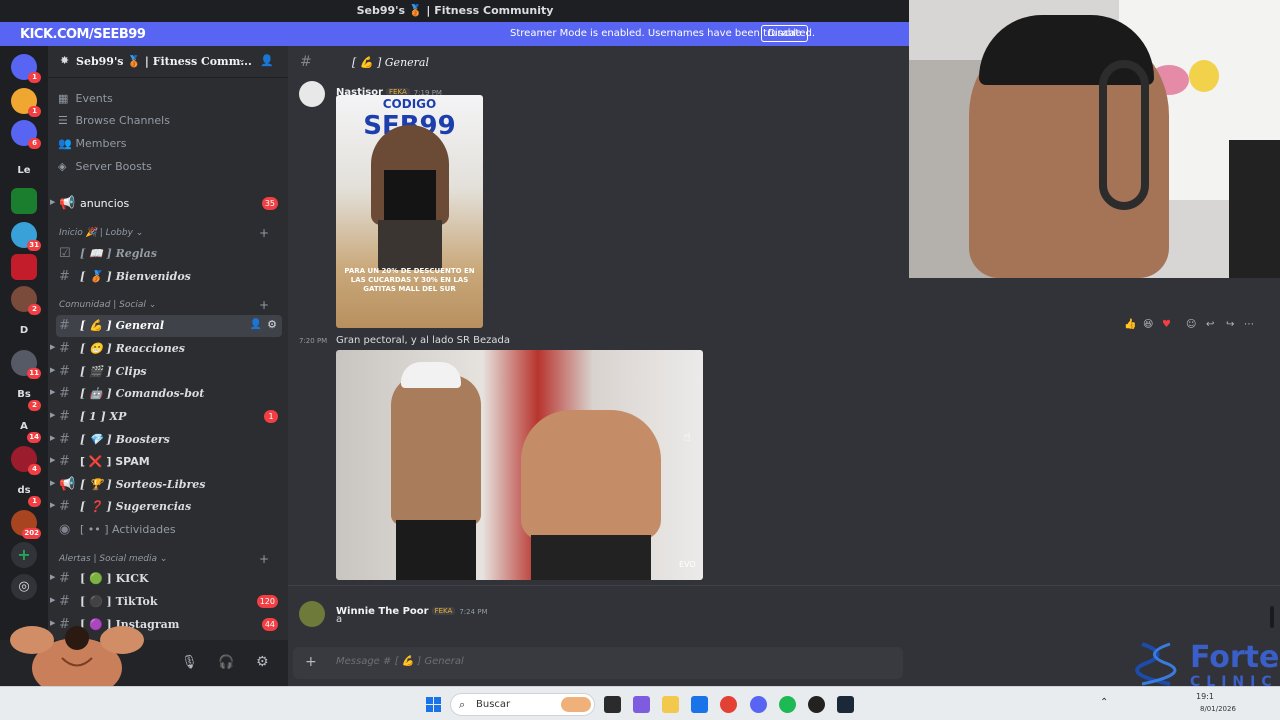  I want to click on steam-icon, so click(845, 704).